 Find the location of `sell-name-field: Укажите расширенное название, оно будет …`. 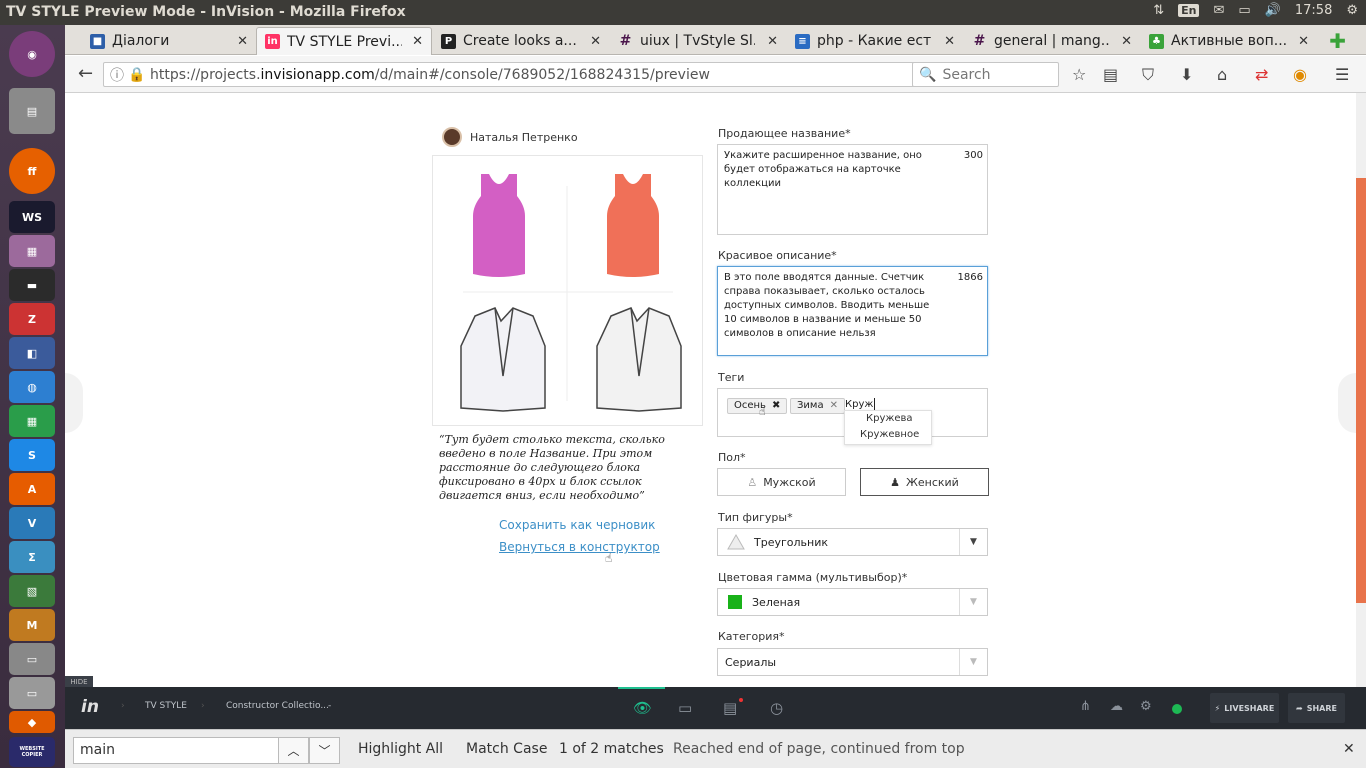

sell-name-field: Укажите расширенное название, оно будет … is located at coordinates (852, 189).